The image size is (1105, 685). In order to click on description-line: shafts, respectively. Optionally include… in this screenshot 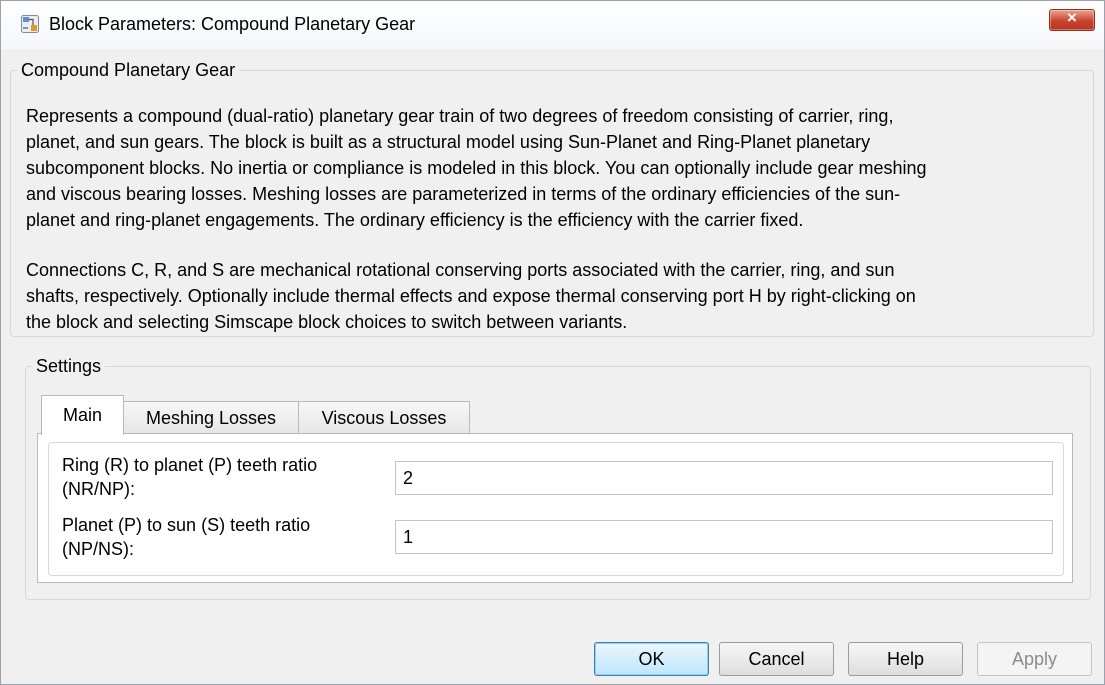, I will do `click(471, 296)`.